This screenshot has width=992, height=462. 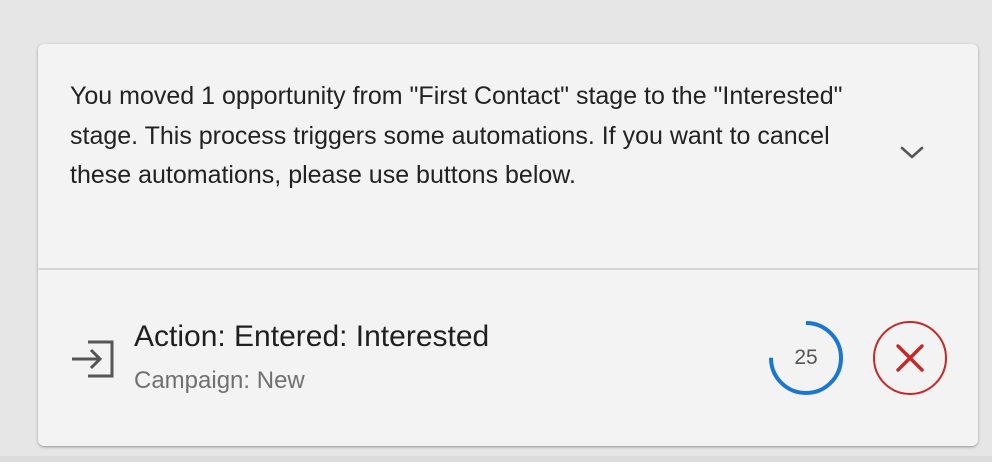 What do you see at coordinates (312, 336) in the screenshot?
I see `action-title: Action: Entered: Interested` at bounding box center [312, 336].